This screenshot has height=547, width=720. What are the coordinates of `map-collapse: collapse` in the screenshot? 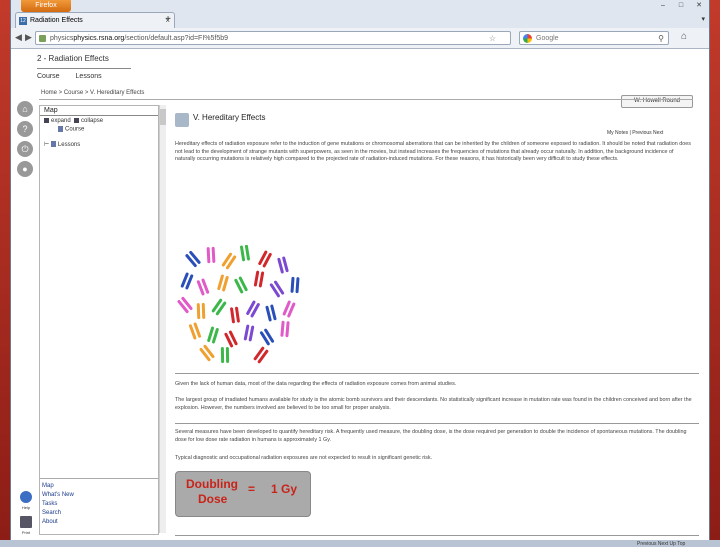 It's located at (92, 121).